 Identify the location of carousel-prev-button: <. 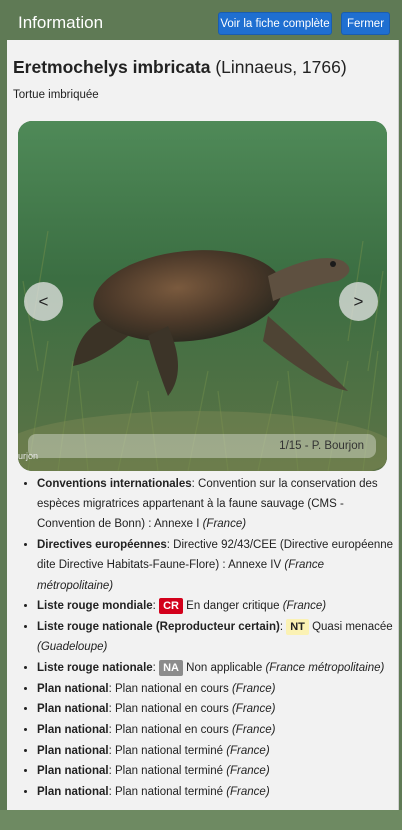
(43, 301).